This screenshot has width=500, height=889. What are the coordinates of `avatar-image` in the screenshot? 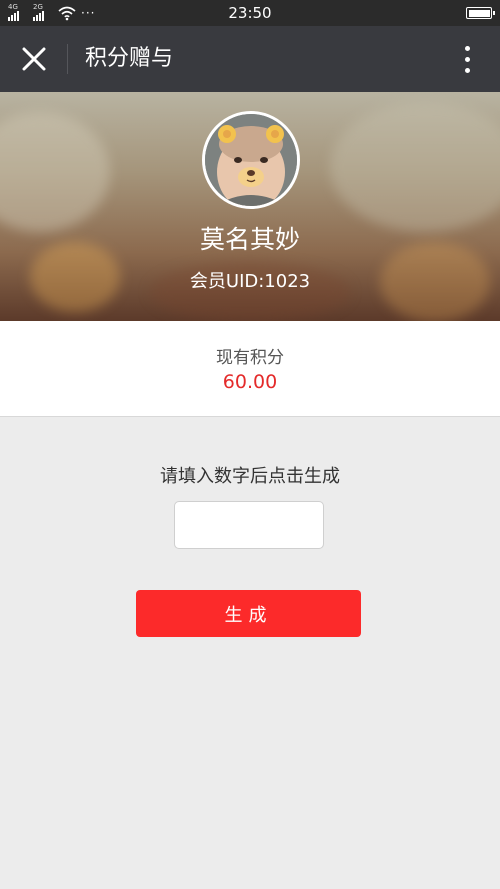 It's located at (251, 160).